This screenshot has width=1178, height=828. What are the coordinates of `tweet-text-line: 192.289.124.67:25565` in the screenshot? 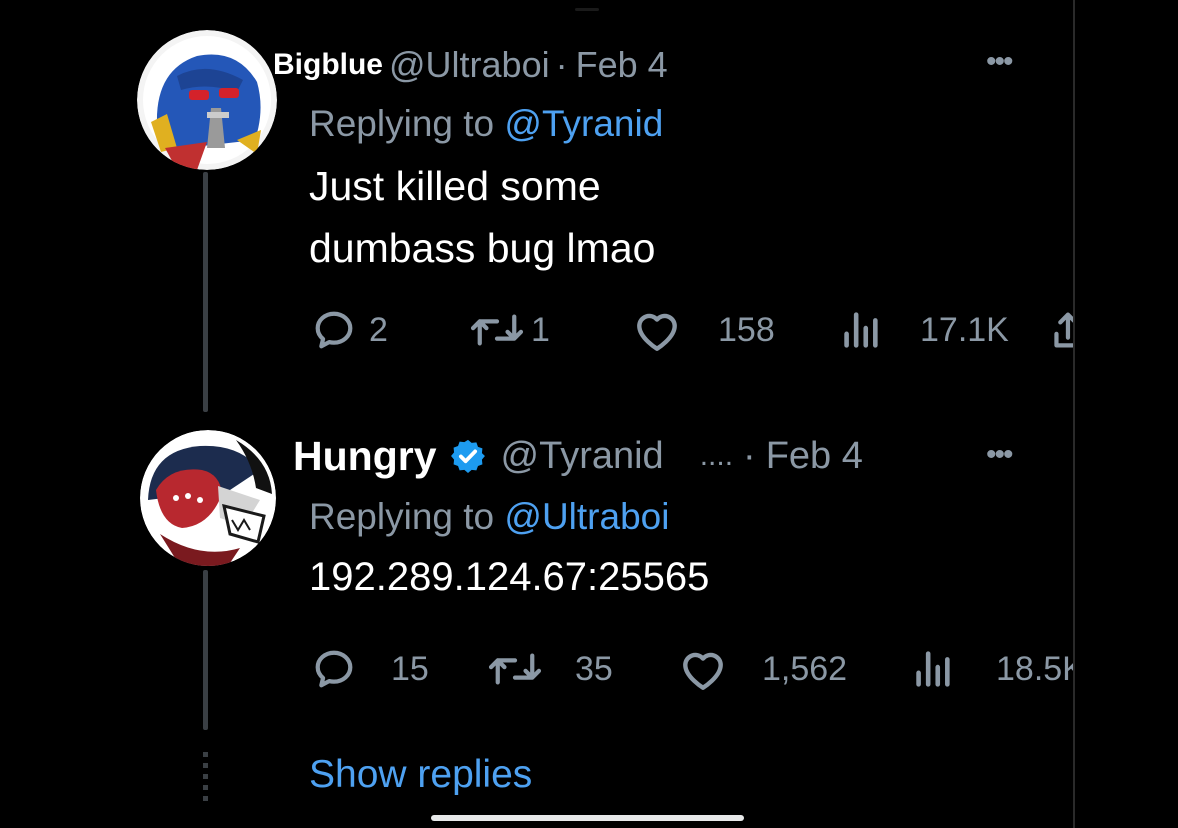 It's located at (509, 577).